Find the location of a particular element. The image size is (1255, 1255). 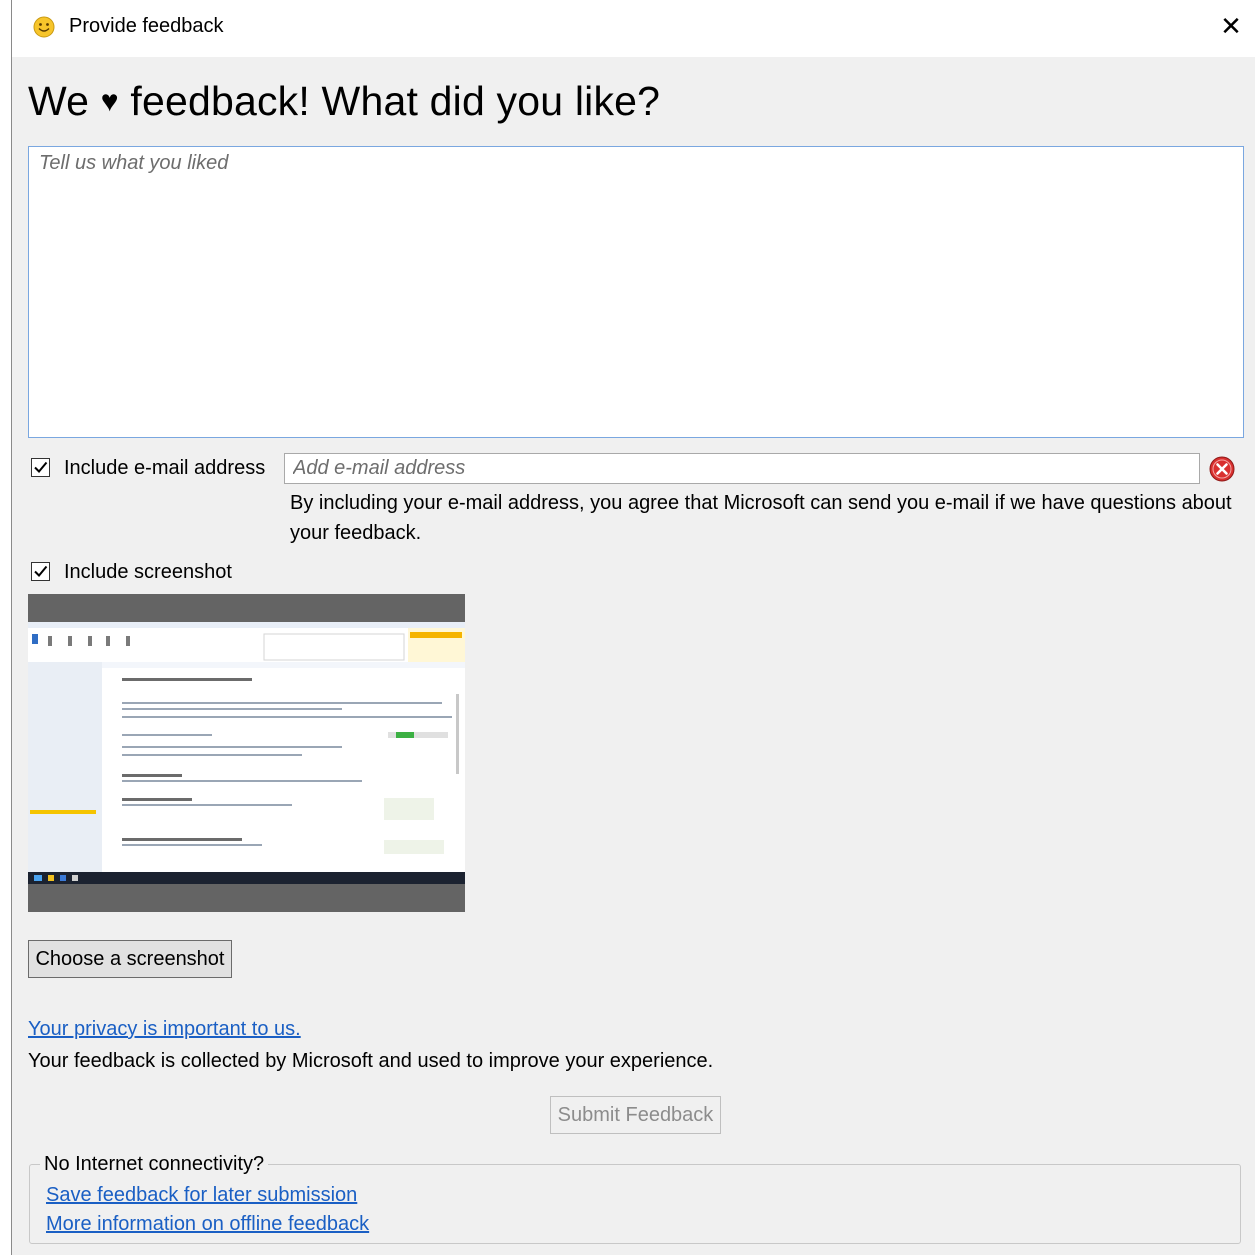

include-screenshot-checkbox is located at coordinates (40, 571).